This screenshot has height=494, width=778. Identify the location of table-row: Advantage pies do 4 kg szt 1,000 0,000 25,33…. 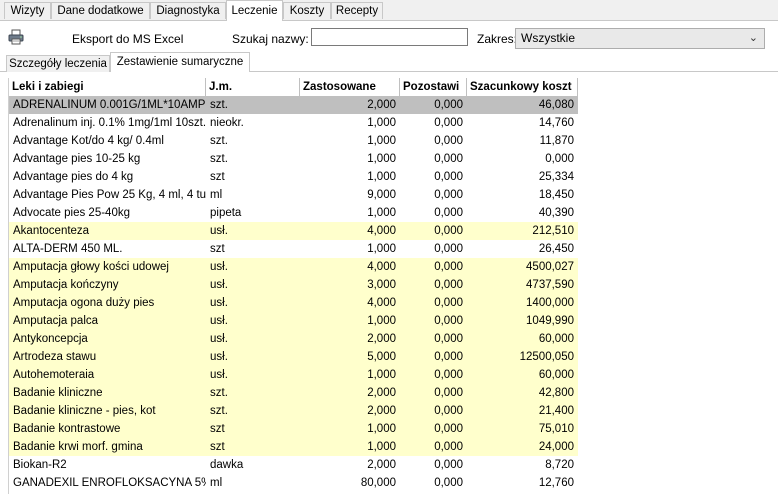
(293, 177).